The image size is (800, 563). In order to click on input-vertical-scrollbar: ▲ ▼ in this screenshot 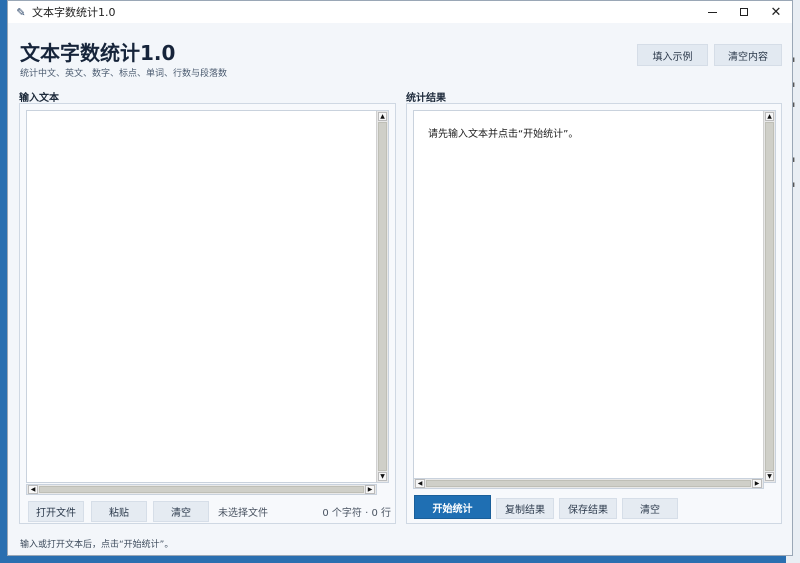, I will do `click(382, 296)`.